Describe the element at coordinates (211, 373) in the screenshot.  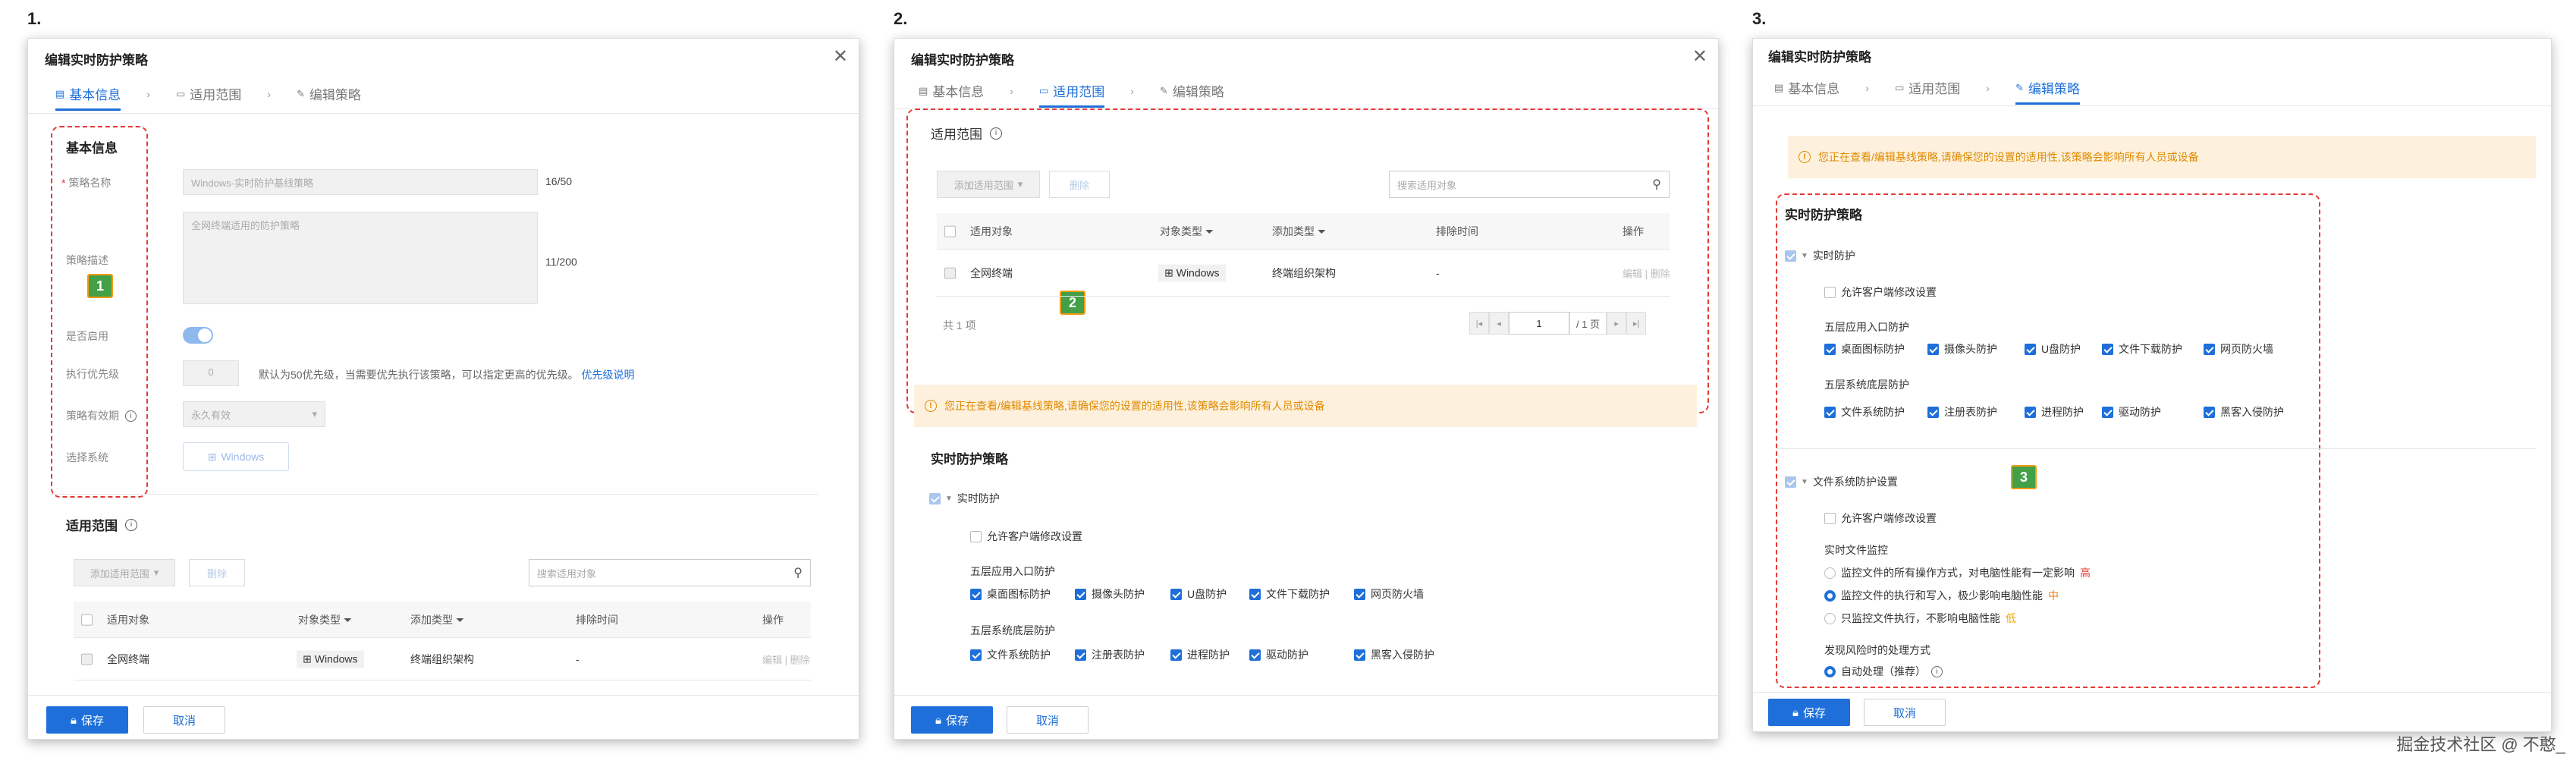
I see `priority-input: 0` at that location.